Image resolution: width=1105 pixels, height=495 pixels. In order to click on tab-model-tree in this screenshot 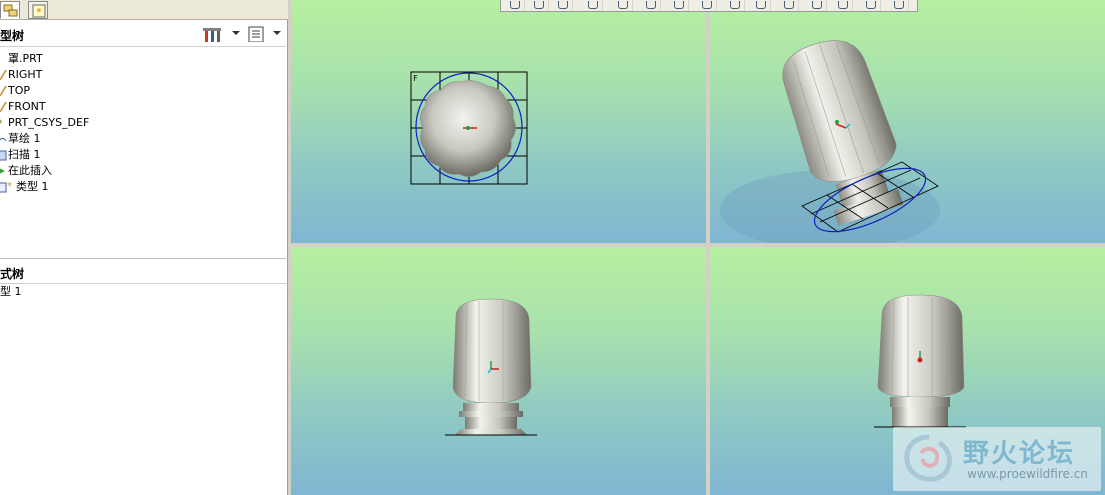, I will do `click(10, 10)`.